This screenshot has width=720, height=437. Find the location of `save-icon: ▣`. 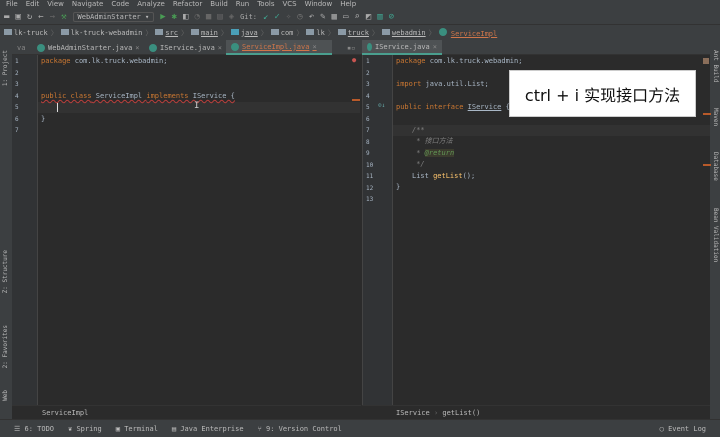

save-icon: ▣ is located at coordinates (17, 17).